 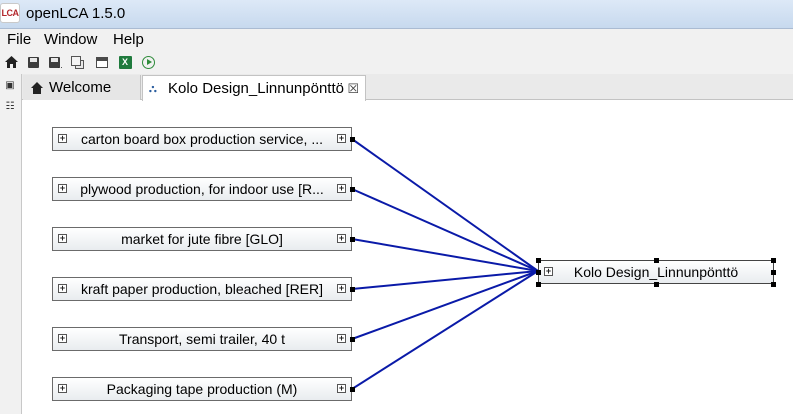 I want to click on restore-icon: ▣, so click(x=10, y=86).